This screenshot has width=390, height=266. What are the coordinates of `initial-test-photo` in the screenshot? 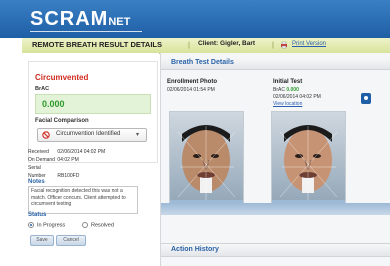 It's located at (308, 162).